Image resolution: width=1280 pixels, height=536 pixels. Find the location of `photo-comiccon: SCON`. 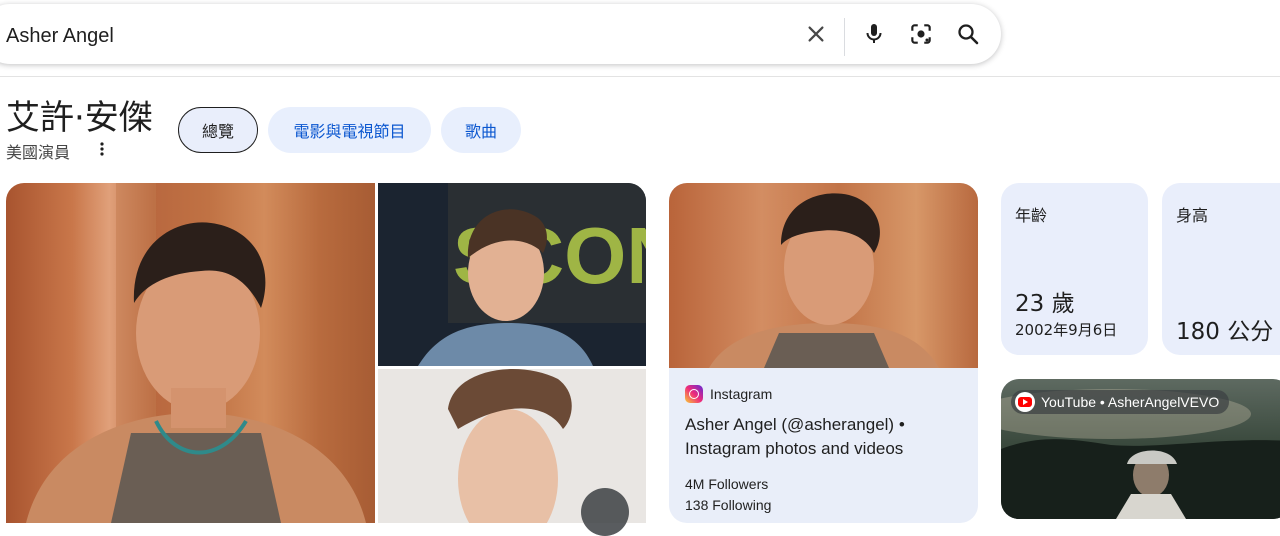

photo-comiccon: SCON is located at coordinates (512, 274).